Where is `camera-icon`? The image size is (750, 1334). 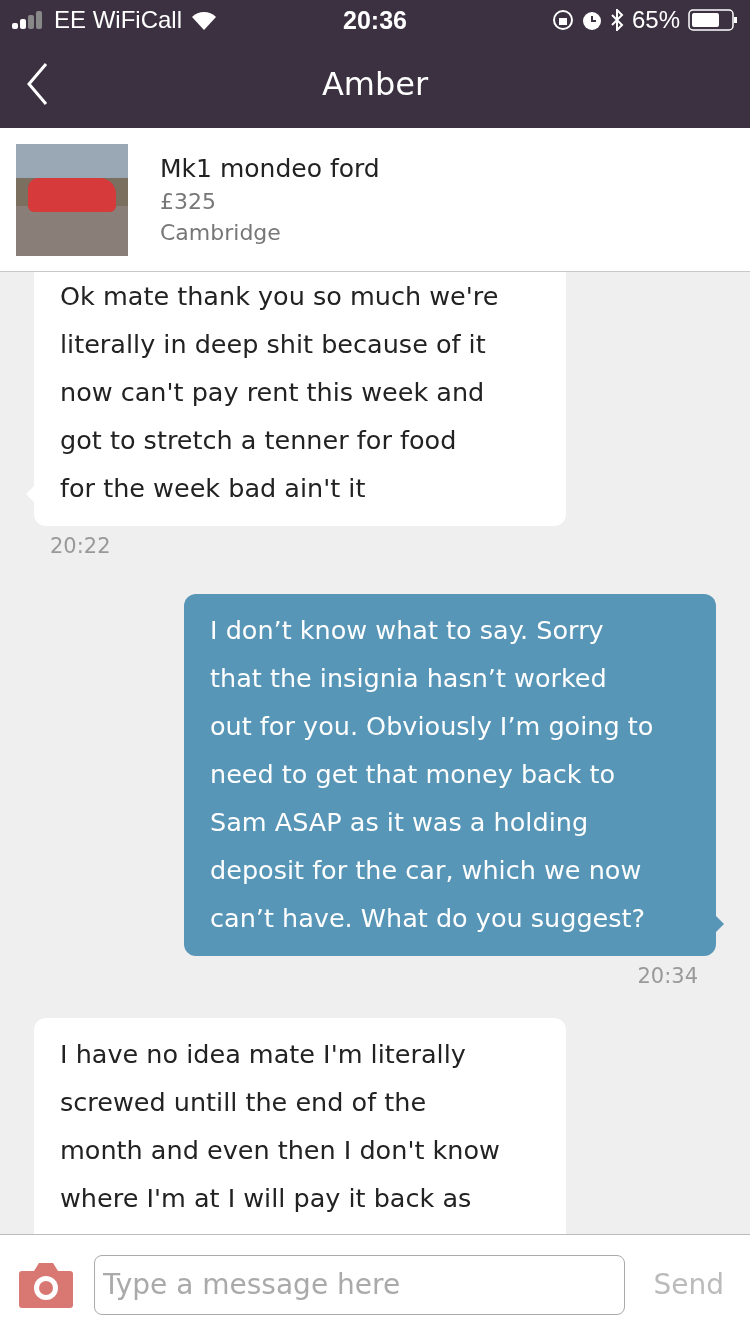 camera-icon is located at coordinates (46, 1284).